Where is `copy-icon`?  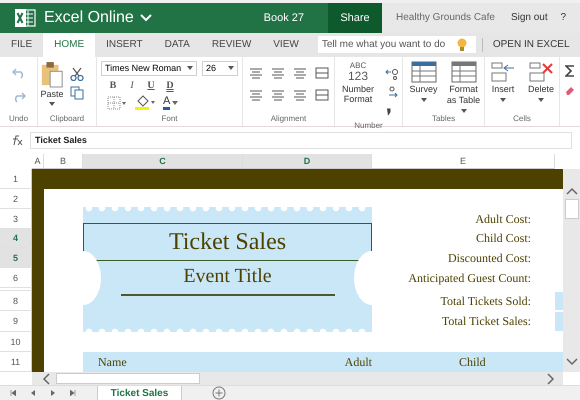
copy-icon is located at coordinates (77, 93).